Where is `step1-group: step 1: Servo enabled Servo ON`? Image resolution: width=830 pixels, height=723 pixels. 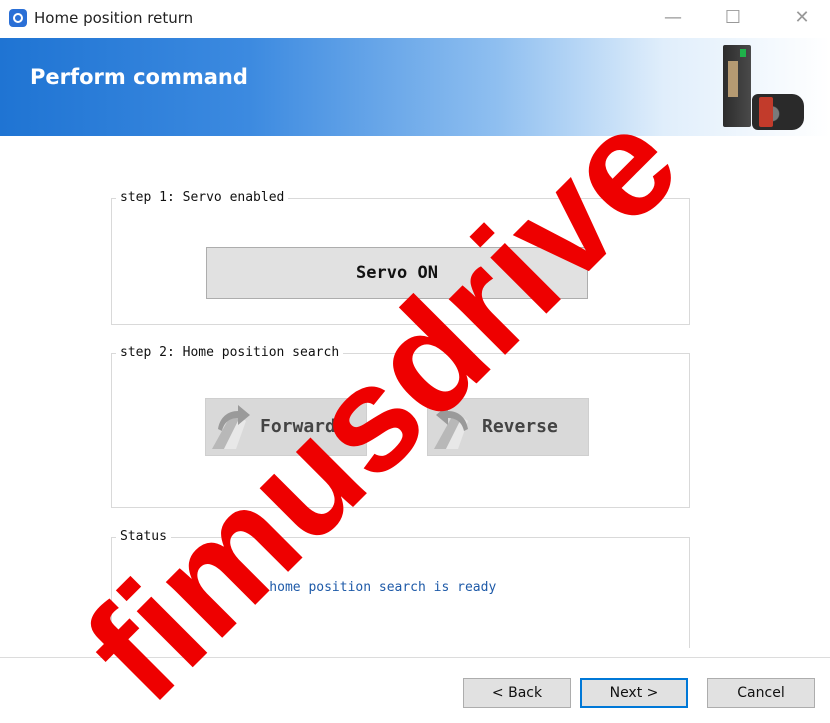 step1-group: step 1: Servo enabled Servo ON is located at coordinates (400, 257).